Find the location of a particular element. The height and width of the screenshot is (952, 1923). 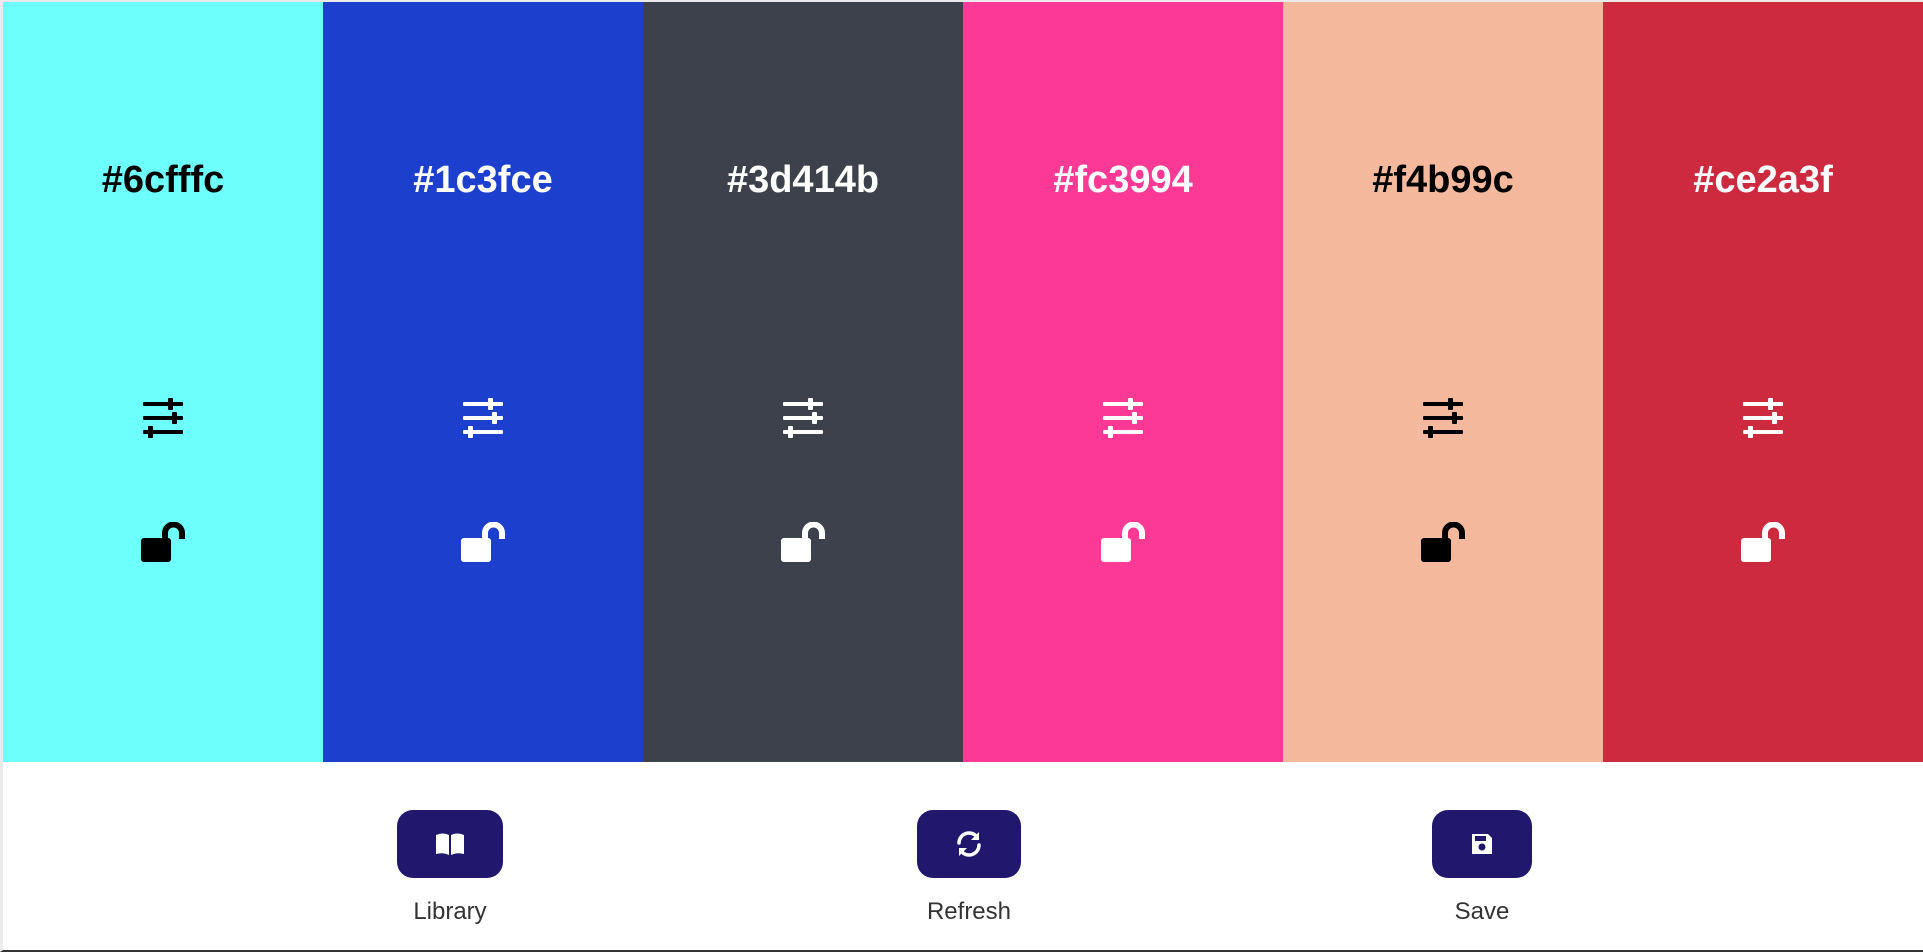

save-tool: Save is located at coordinates (1482, 868).